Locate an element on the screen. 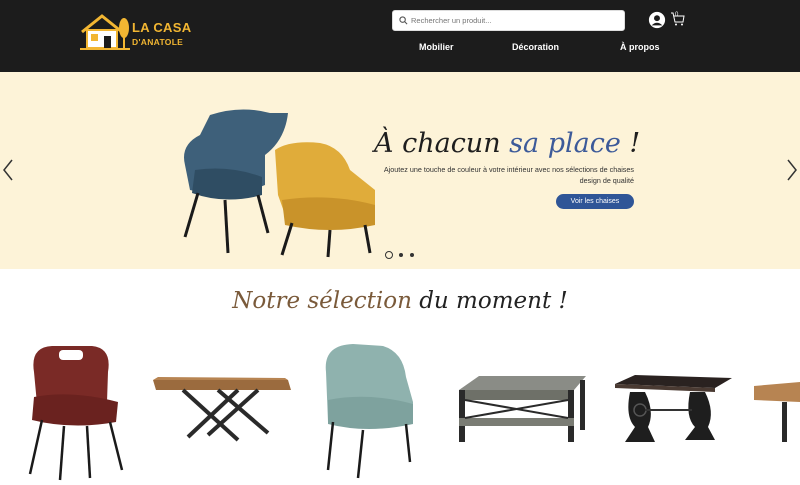  search-box is located at coordinates (508, 20).